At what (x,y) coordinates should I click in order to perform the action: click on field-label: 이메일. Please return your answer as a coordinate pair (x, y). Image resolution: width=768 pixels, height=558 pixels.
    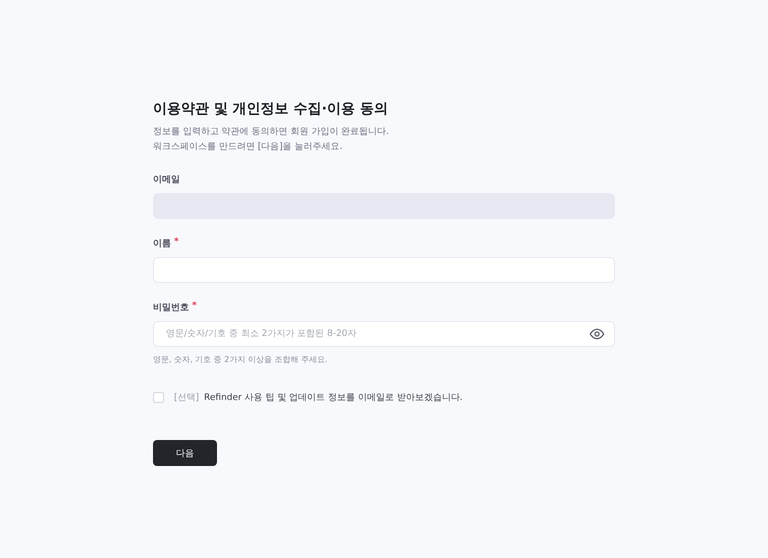
    Looking at the image, I should click on (166, 180).